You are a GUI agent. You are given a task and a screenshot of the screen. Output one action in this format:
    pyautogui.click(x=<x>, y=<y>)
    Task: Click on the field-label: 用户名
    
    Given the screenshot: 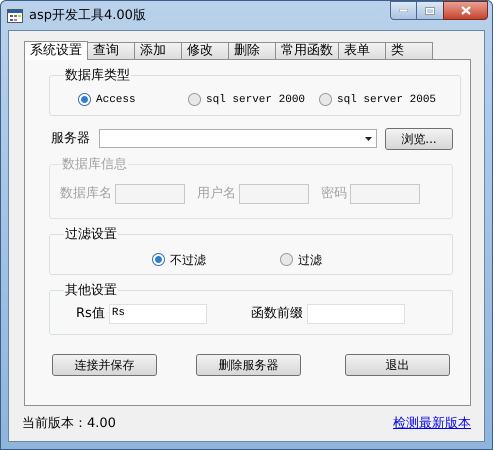 What is the action you would take?
    pyautogui.click(x=216, y=193)
    